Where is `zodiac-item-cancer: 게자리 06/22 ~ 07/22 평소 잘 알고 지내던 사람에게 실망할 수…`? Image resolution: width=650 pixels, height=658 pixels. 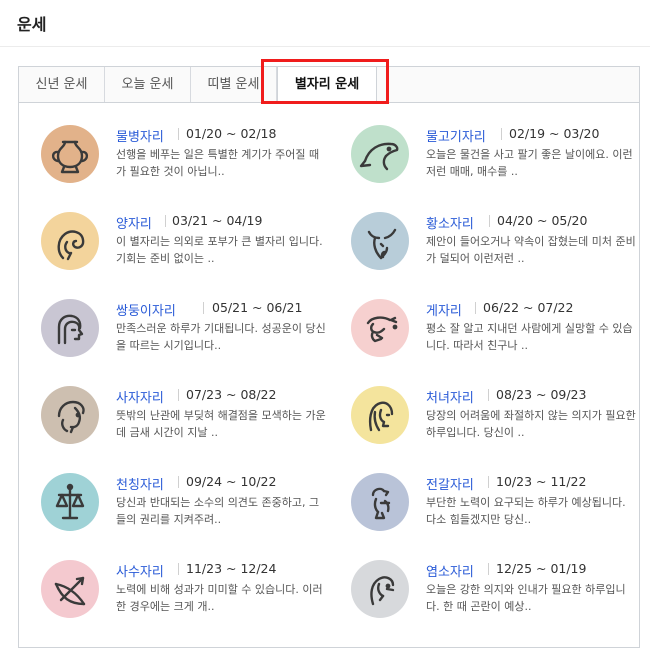 zodiac-item-cancer: 게자리 06/22 ~ 07/22 평소 잘 알고 지내던 사람에게 실망할 수… is located at coordinates (493, 334).